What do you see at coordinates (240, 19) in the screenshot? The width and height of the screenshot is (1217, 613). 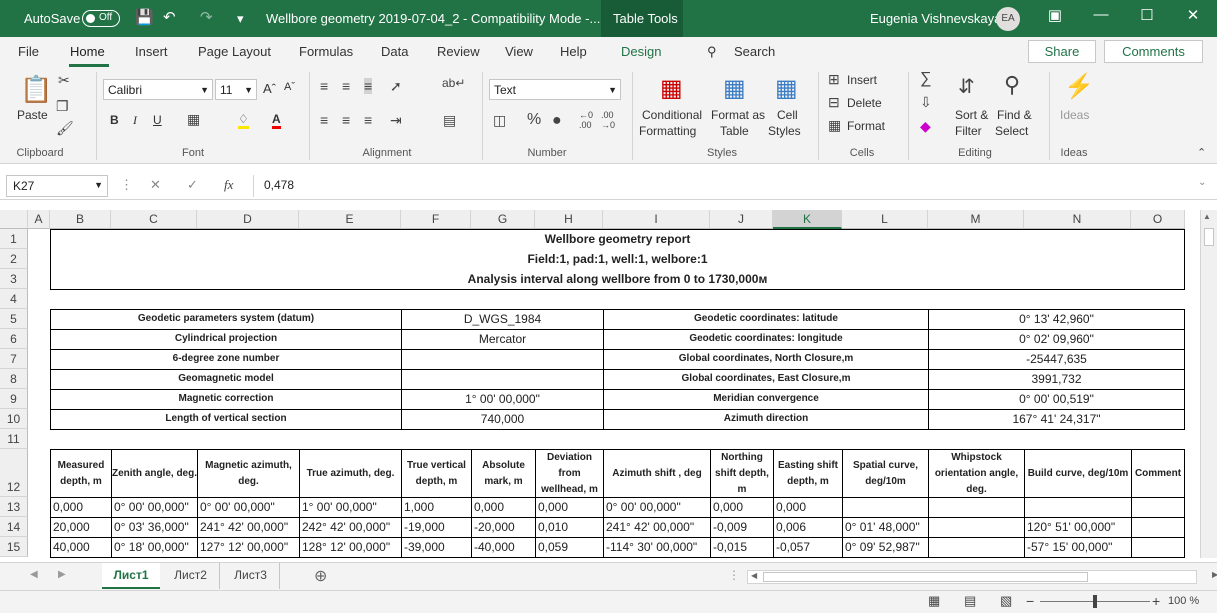 I see `customize-toolbar-icon: ▾` at bounding box center [240, 19].